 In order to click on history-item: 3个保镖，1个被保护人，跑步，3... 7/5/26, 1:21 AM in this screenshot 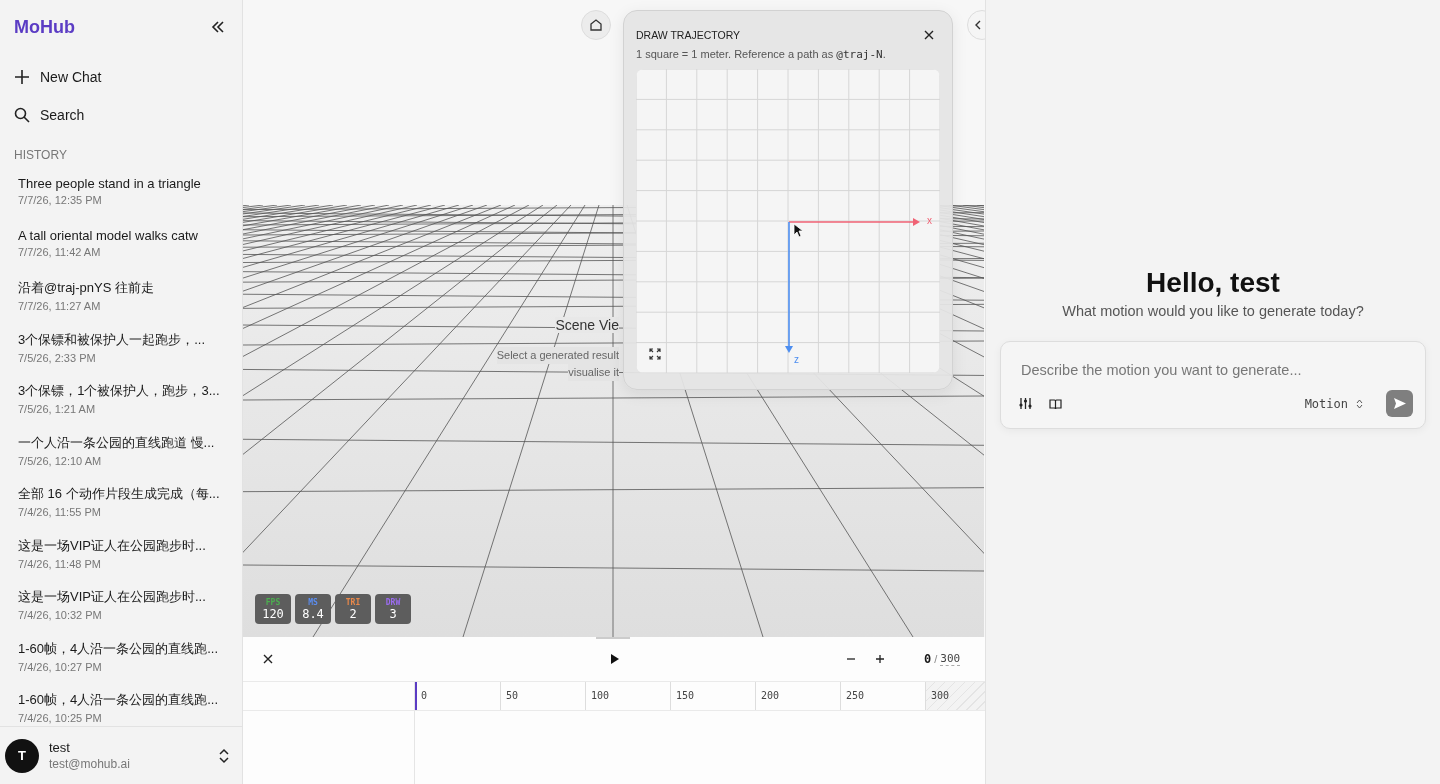, I will do `click(121, 402)`.